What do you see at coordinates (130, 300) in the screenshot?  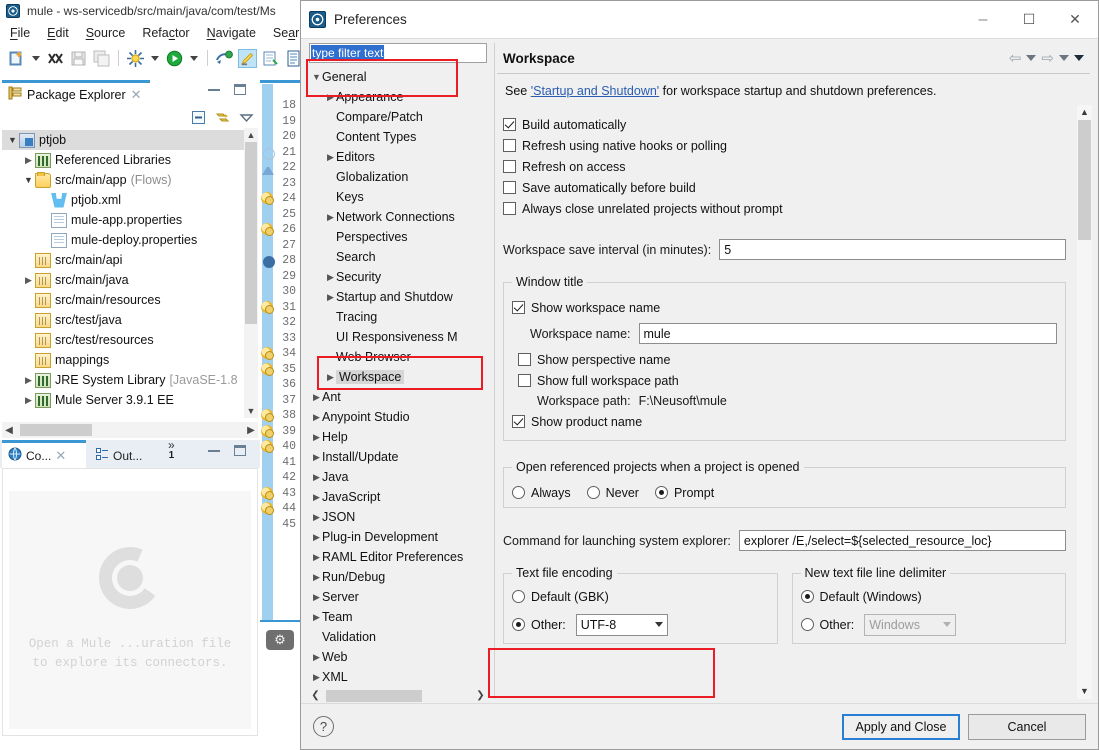 I see `tree-item-src-main-resources: src/main/resources` at bounding box center [130, 300].